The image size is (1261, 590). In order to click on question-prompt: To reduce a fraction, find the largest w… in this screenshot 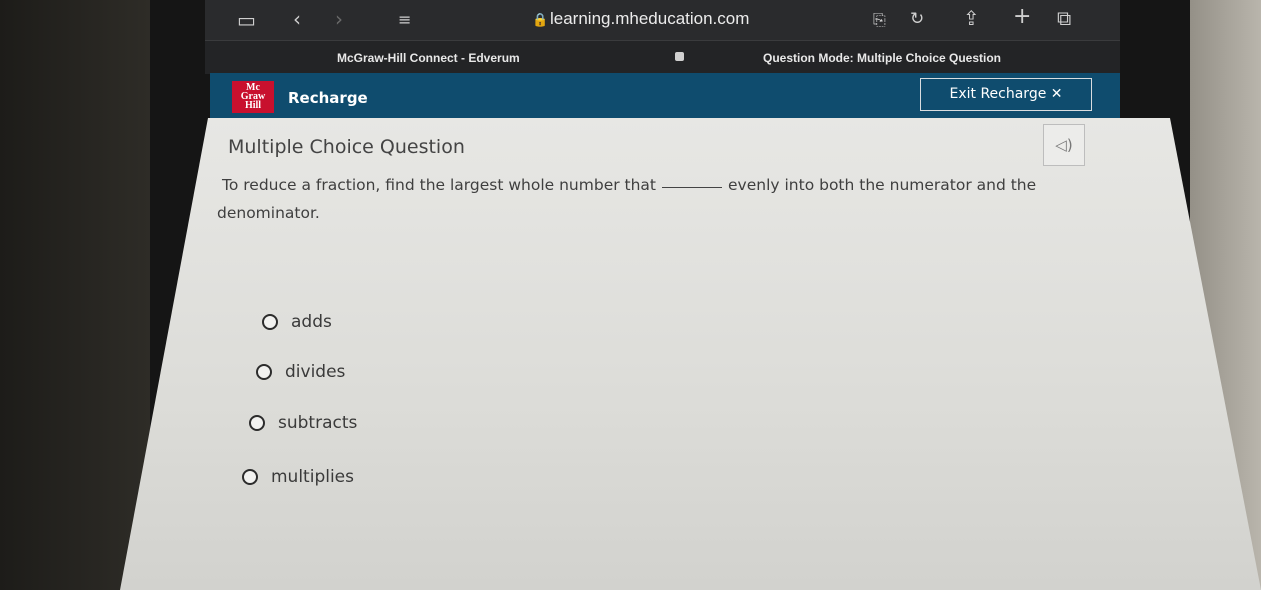, I will do `click(629, 185)`.